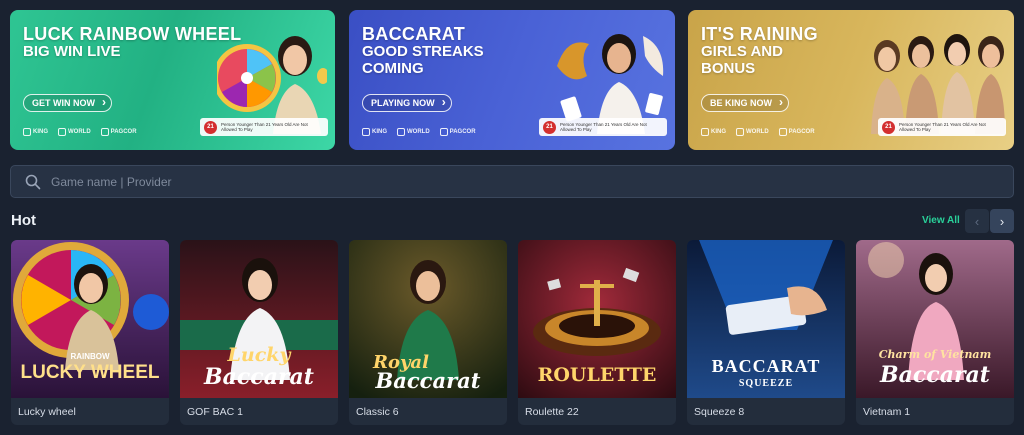  Describe the element at coordinates (377, 412) in the screenshot. I see `game-name: Classic 6` at that location.